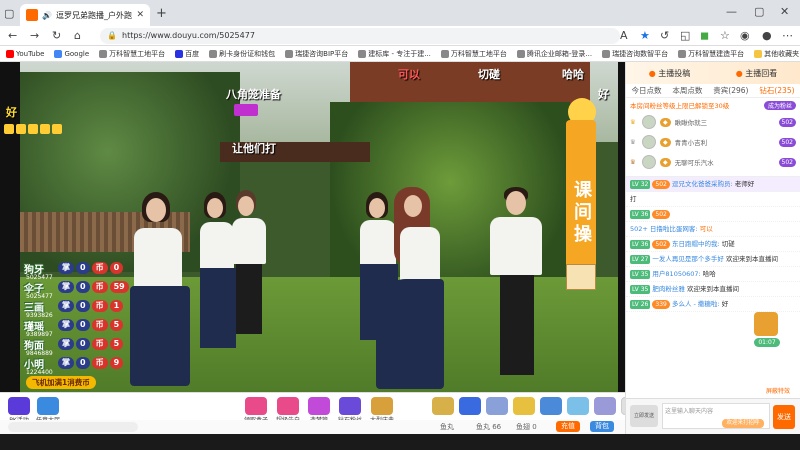 The height and width of the screenshot is (450, 800). What do you see at coordinates (47, 15) in the screenshot?
I see `speaker-icon: 🔊` at bounding box center [47, 15].